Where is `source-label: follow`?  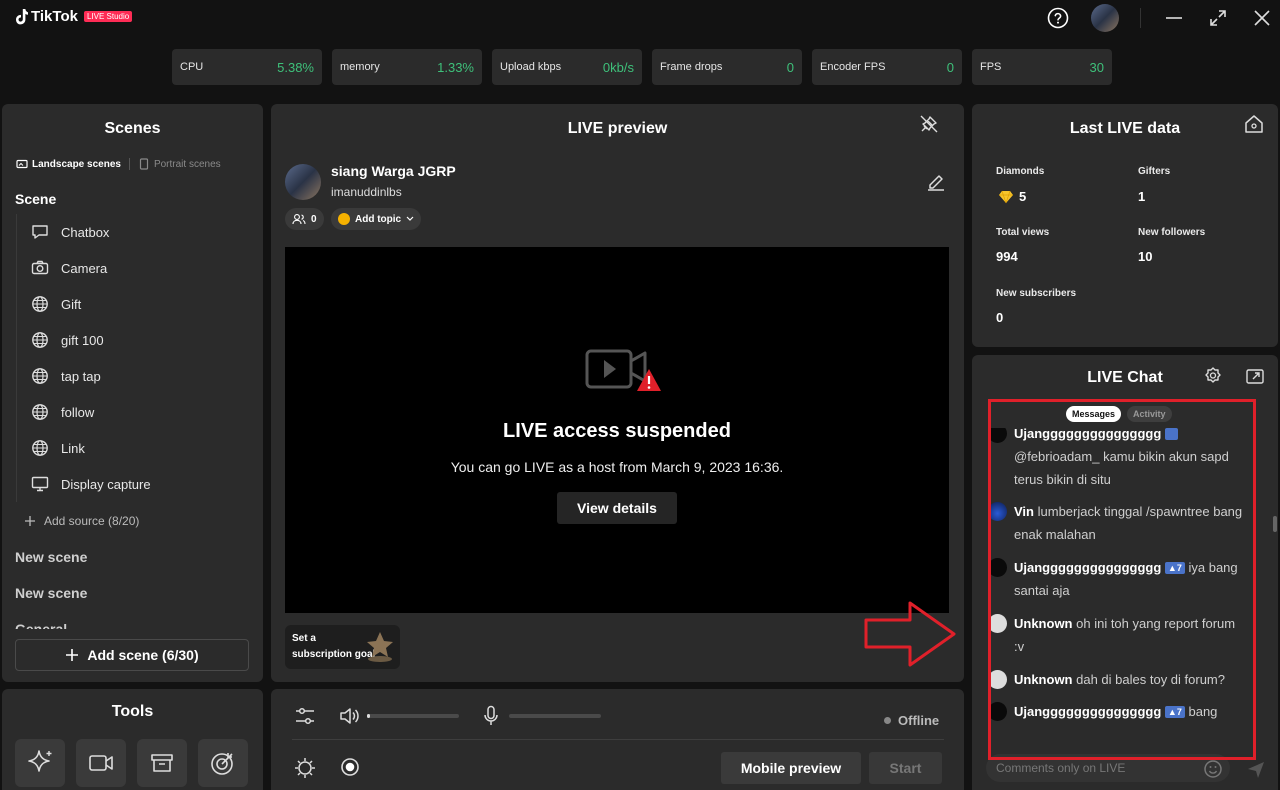
source-label: follow is located at coordinates (78, 412).